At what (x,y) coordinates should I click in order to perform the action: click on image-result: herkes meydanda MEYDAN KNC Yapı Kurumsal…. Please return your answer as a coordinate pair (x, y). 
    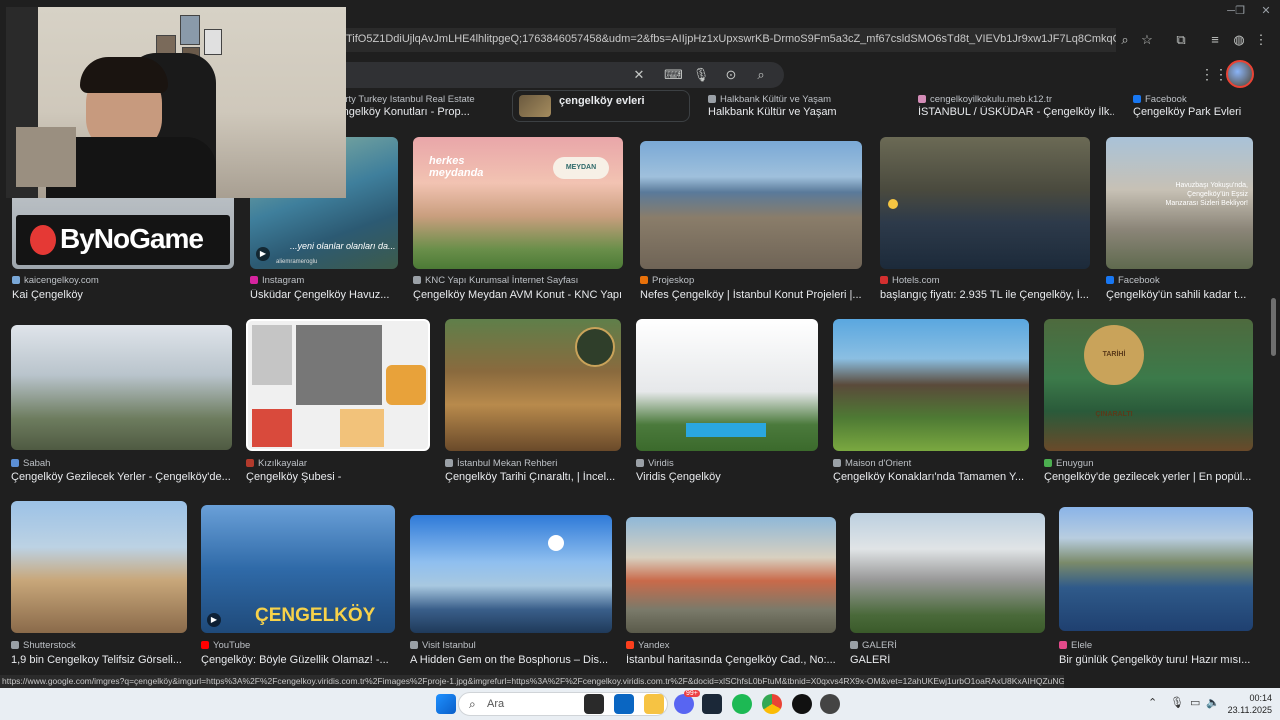
    Looking at the image, I should click on (518, 220).